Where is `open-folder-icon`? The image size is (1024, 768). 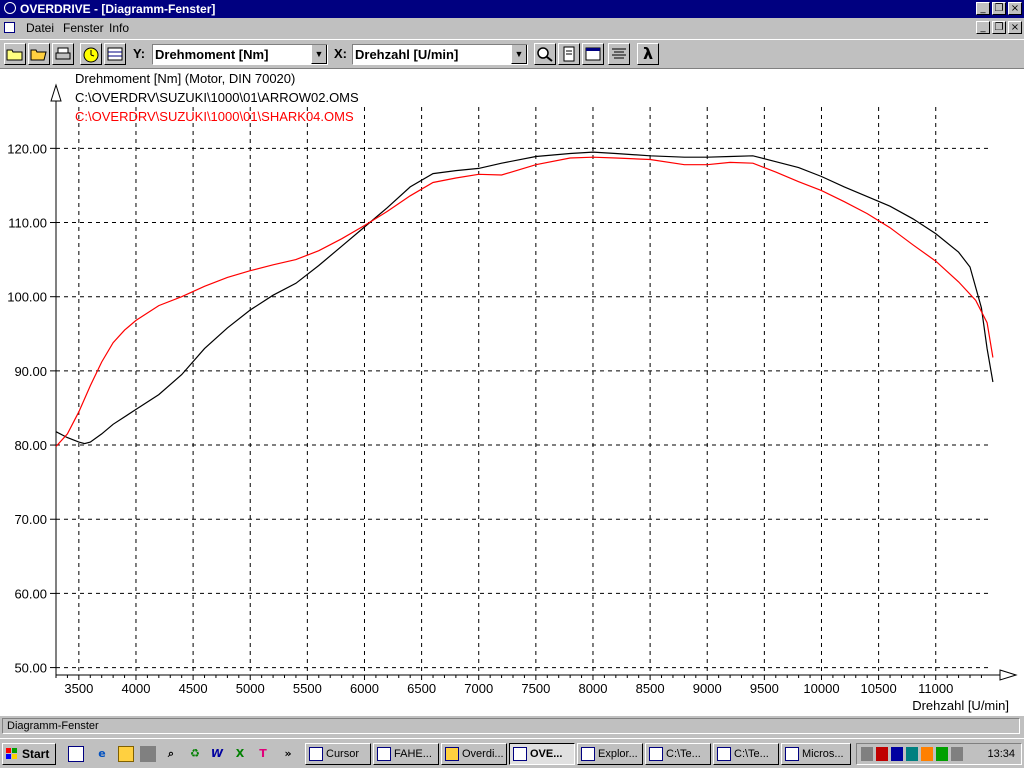
open-folder-icon is located at coordinates (15, 54).